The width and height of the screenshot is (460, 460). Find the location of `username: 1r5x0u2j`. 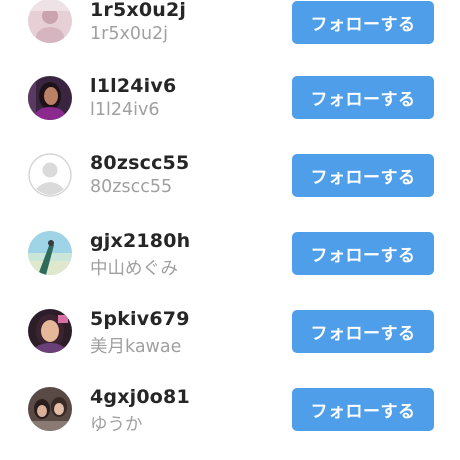

username: 1r5x0u2j is located at coordinates (138, 10).